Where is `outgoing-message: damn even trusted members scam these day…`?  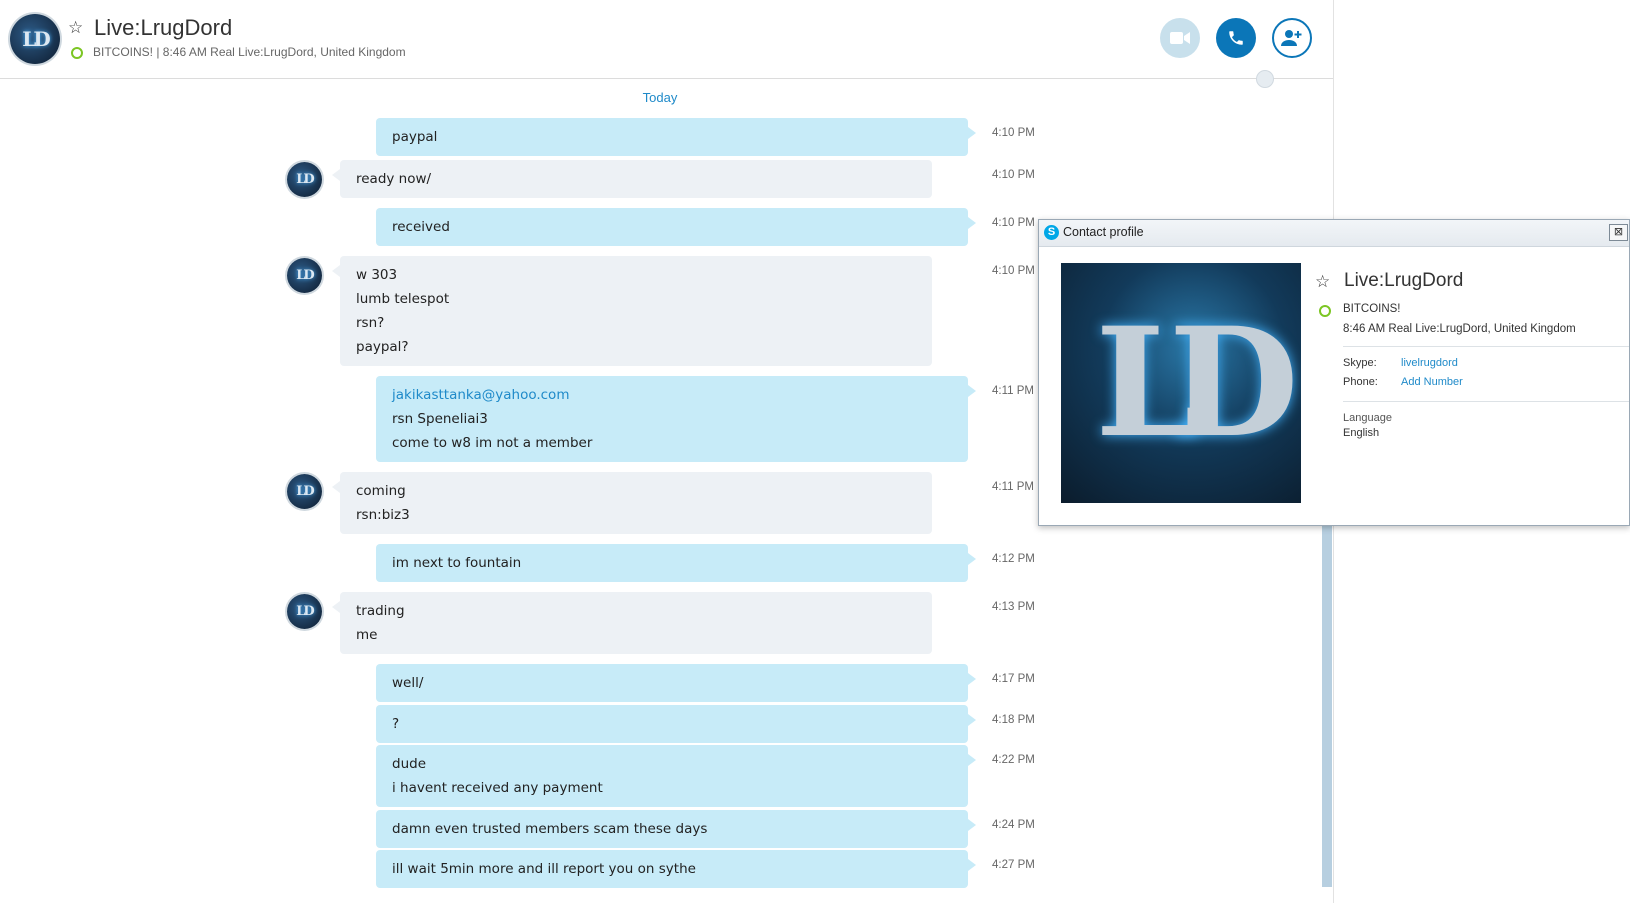 outgoing-message: damn even trusted members scam these day… is located at coordinates (676, 829).